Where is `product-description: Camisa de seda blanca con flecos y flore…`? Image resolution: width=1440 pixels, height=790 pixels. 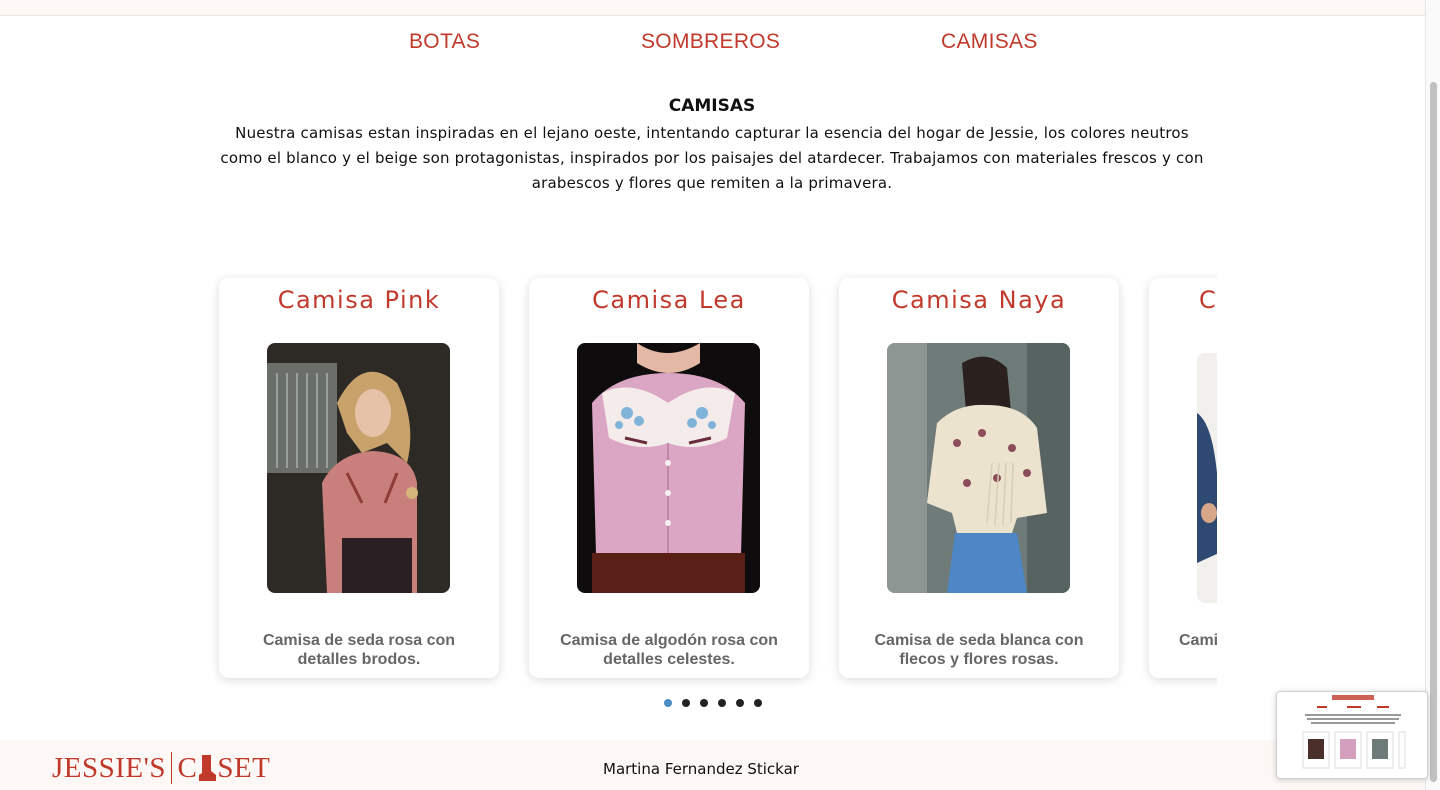 product-description: Camisa de seda blanca con flecos y flore… is located at coordinates (979, 650).